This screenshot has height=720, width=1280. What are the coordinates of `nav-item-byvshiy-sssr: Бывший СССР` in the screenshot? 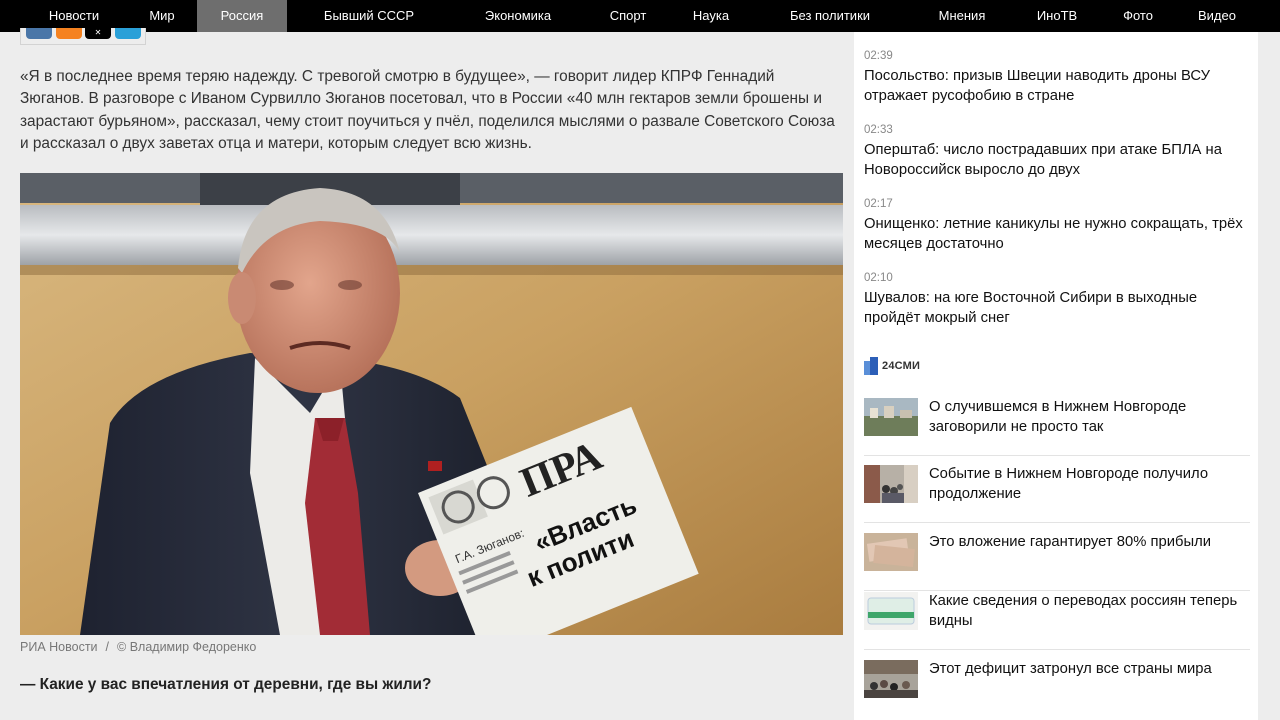 It's located at (369, 16).